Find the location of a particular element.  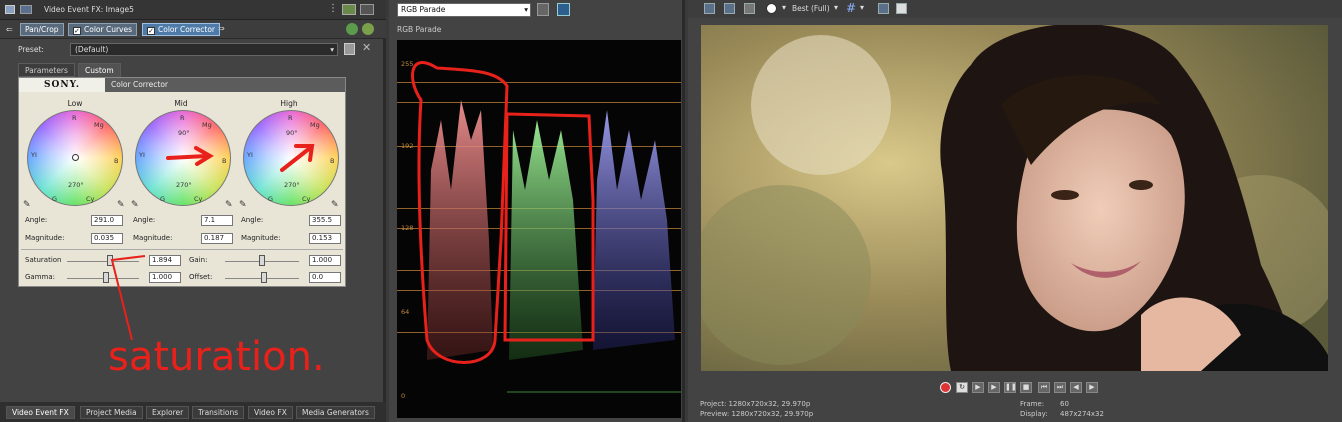

update-scope-icon is located at coordinates (543, 9).